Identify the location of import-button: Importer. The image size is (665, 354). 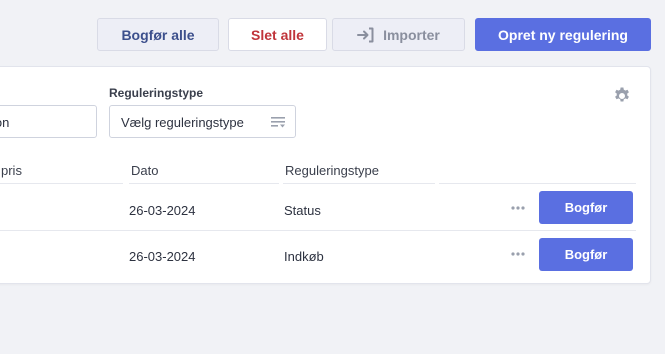
(398, 34).